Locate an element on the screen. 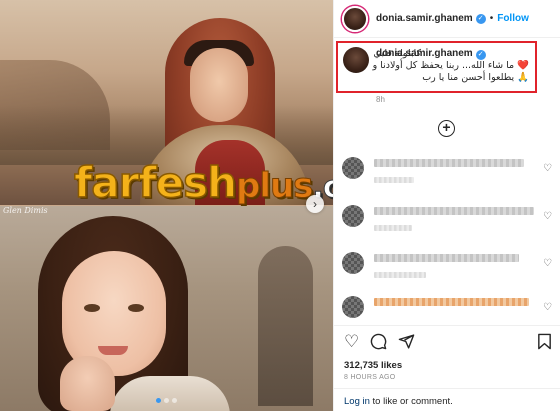  girl-sweater is located at coordinates (170, 393).